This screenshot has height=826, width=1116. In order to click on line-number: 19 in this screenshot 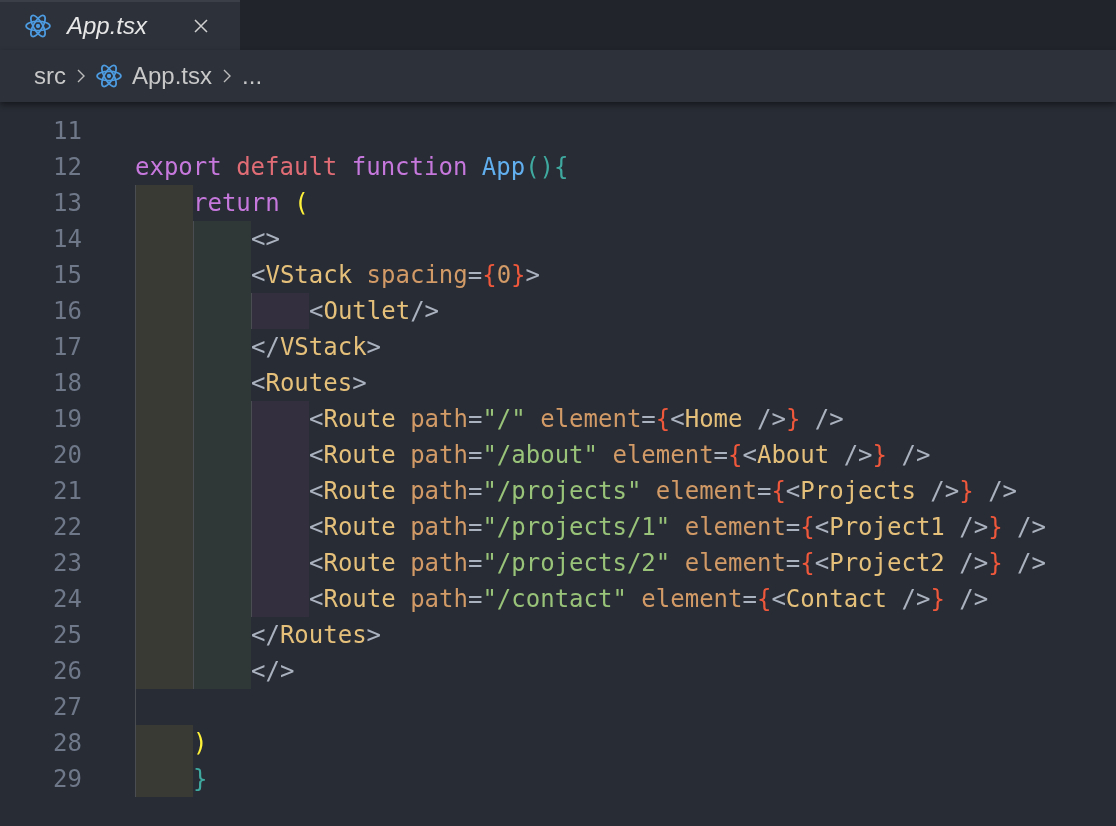, I will do `click(67, 419)`.